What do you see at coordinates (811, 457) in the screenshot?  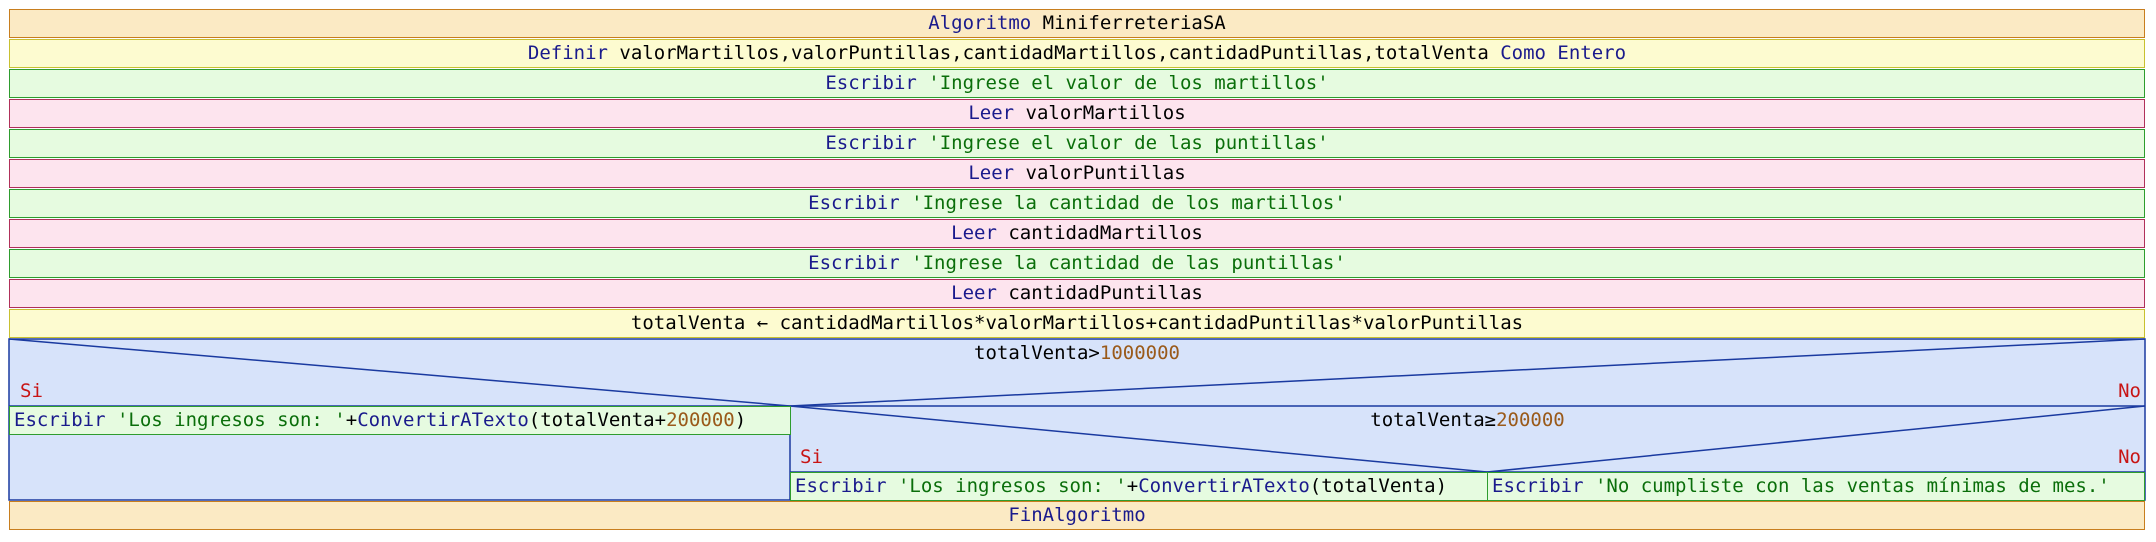 I see `inner-if-si-label: Si` at bounding box center [811, 457].